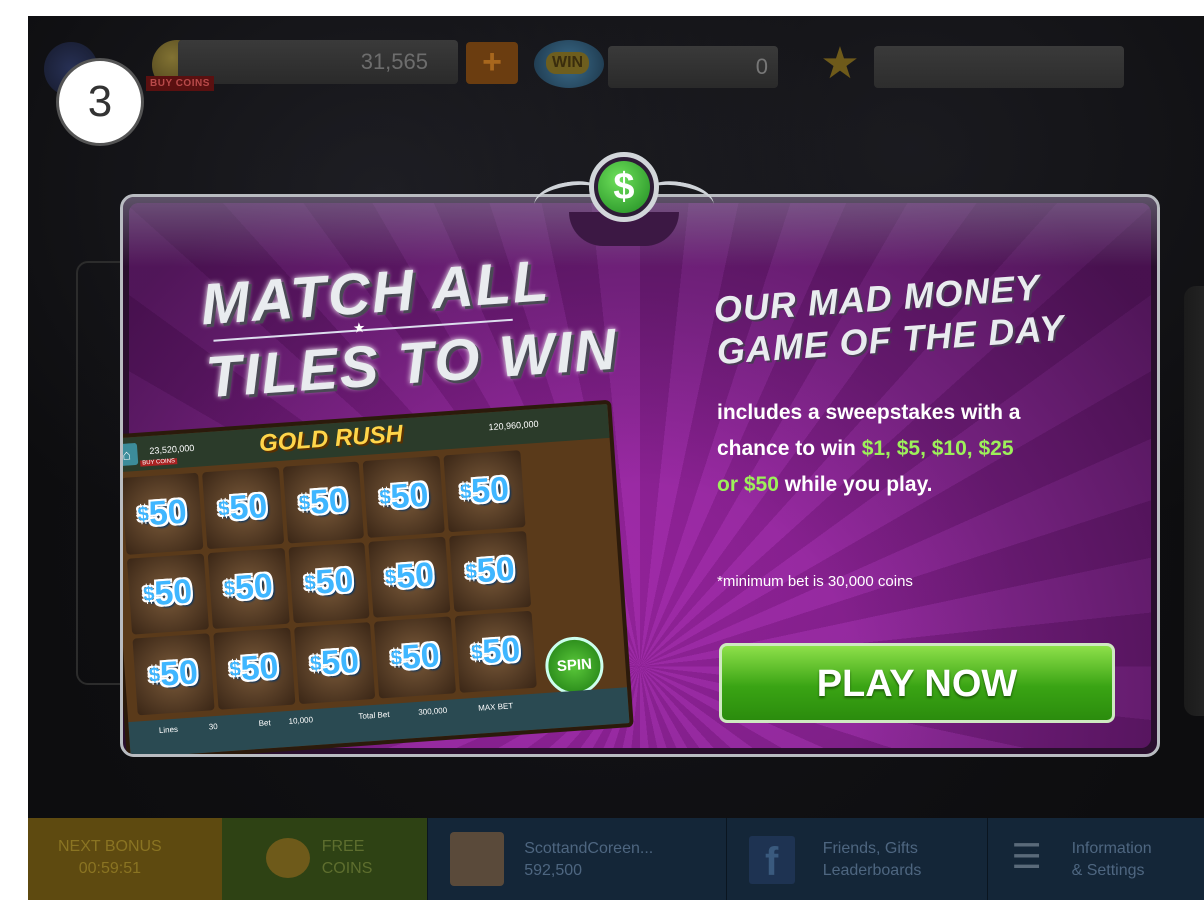  What do you see at coordinates (1108, 870) in the screenshot?
I see `info-line2: & Settings` at bounding box center [1108, 870].